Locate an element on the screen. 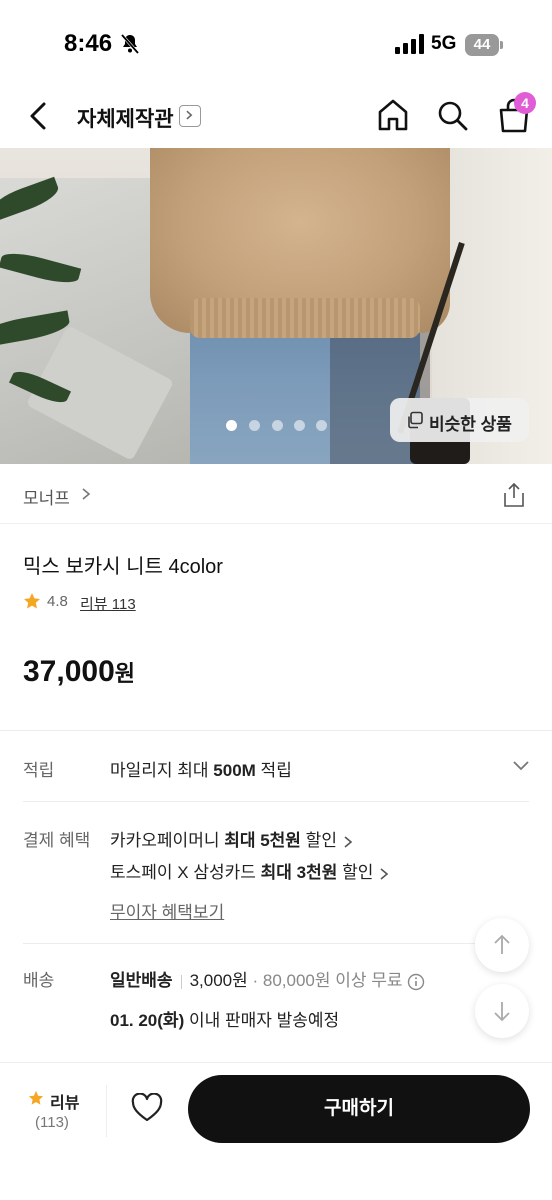 The image size is (552, 1200). heart-icon is located at coordinates (147, 1108).